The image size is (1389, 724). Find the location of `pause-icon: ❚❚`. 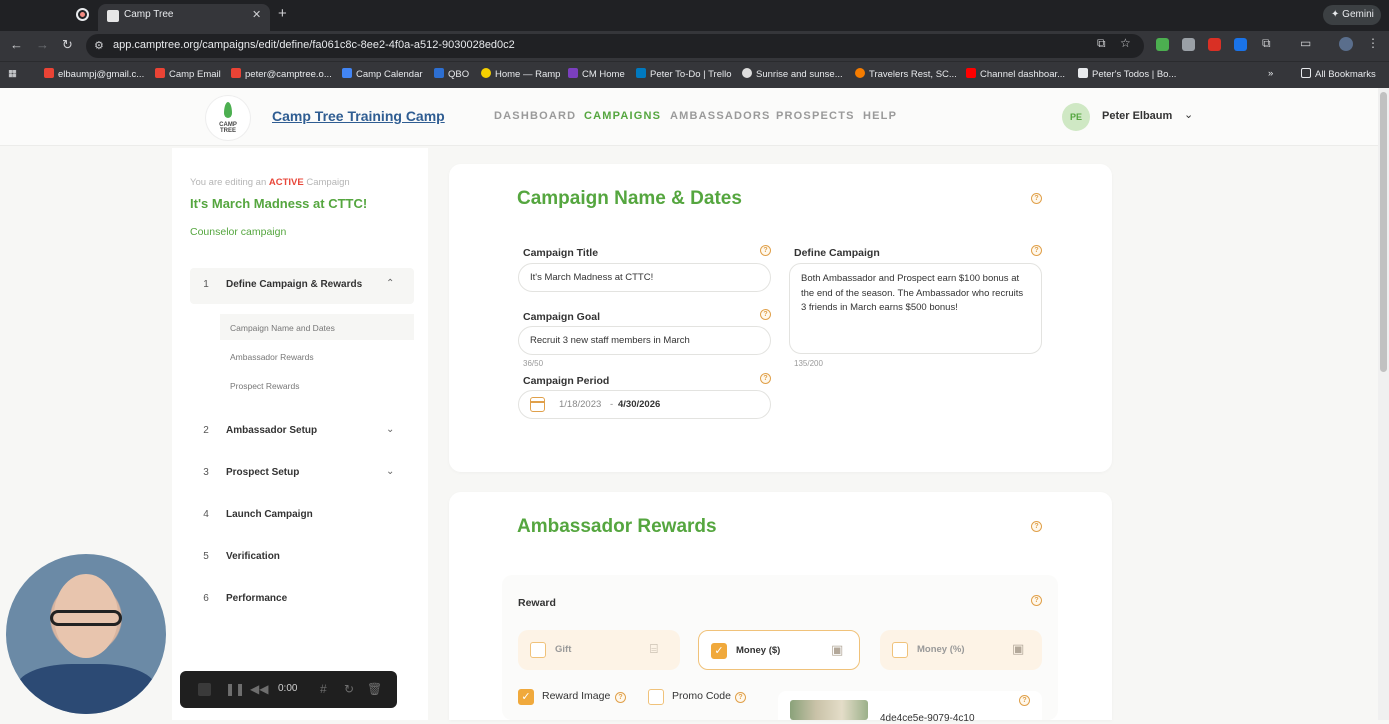

pause-icon: ❚❚ is located at coordinates (235, 689).